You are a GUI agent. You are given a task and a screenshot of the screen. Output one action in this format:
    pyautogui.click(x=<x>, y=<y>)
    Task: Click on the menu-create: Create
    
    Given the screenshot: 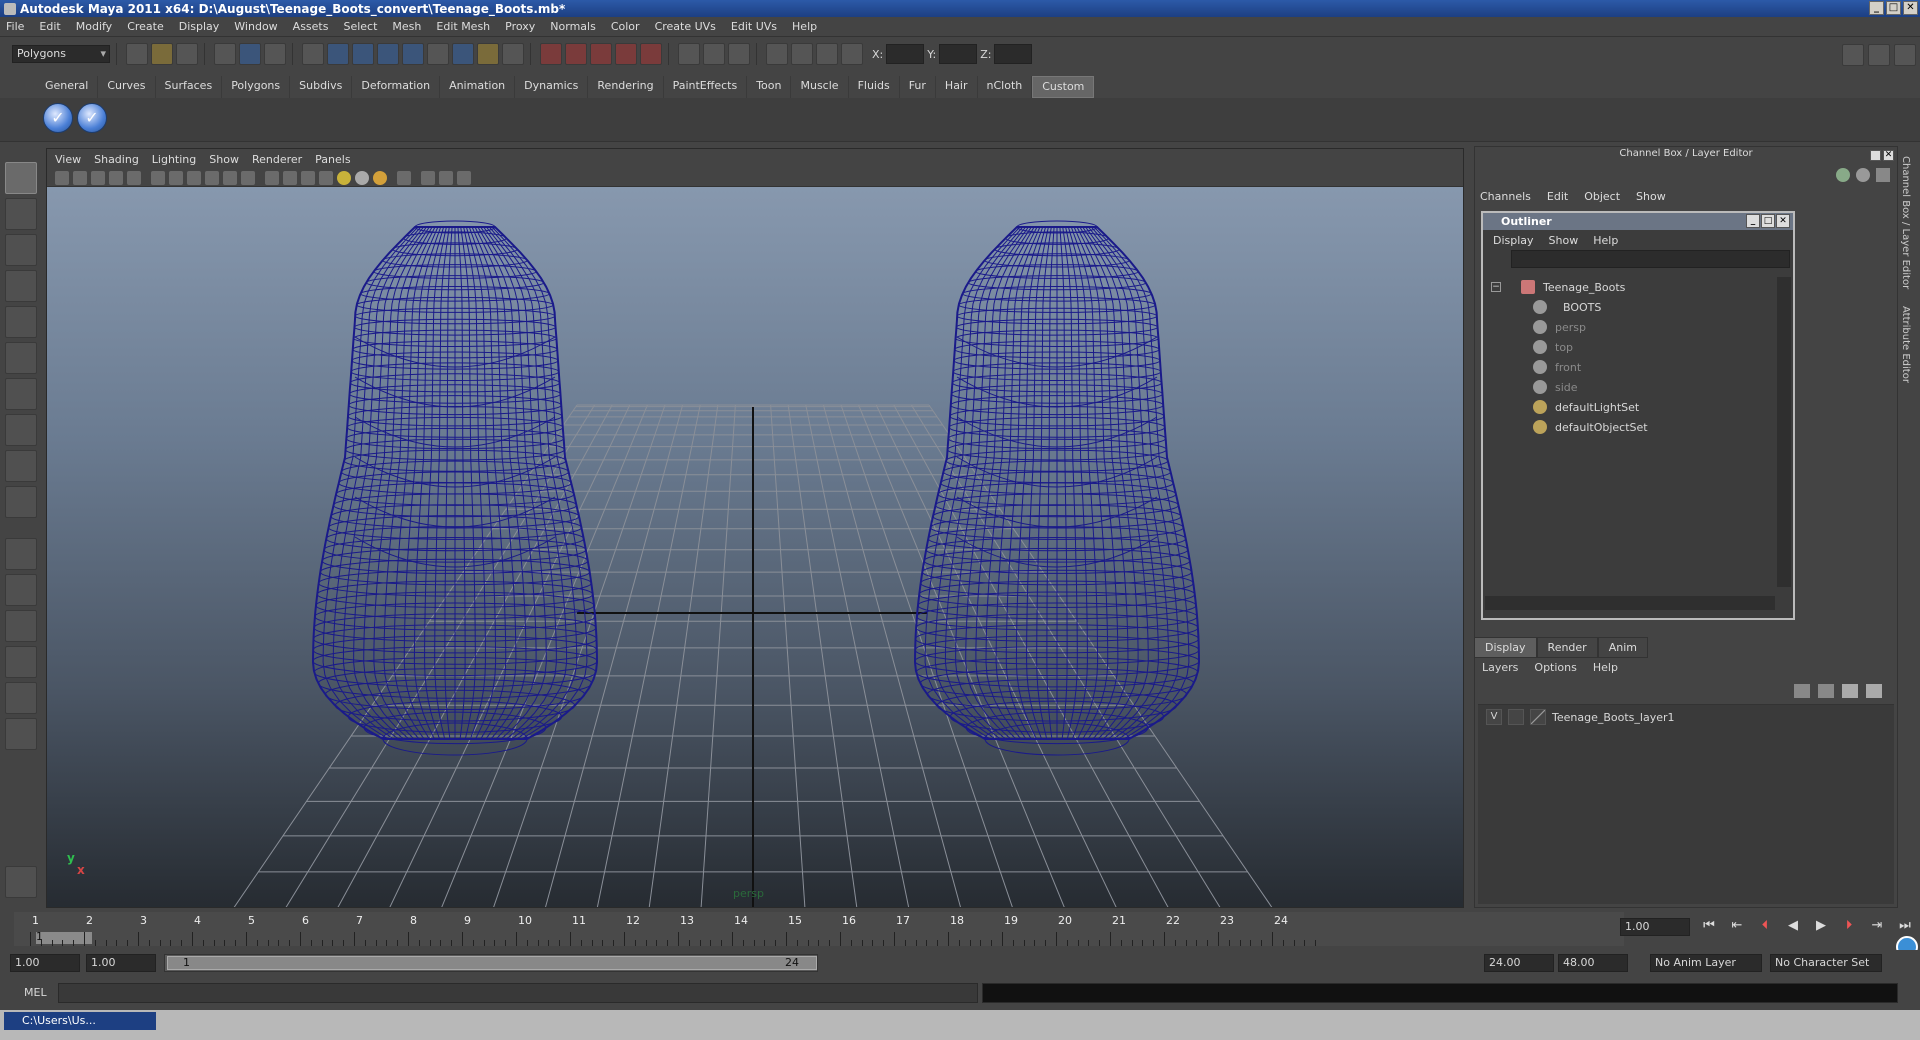 What is the action you would take?
    pyautogui.click(x=145, y=26)
    